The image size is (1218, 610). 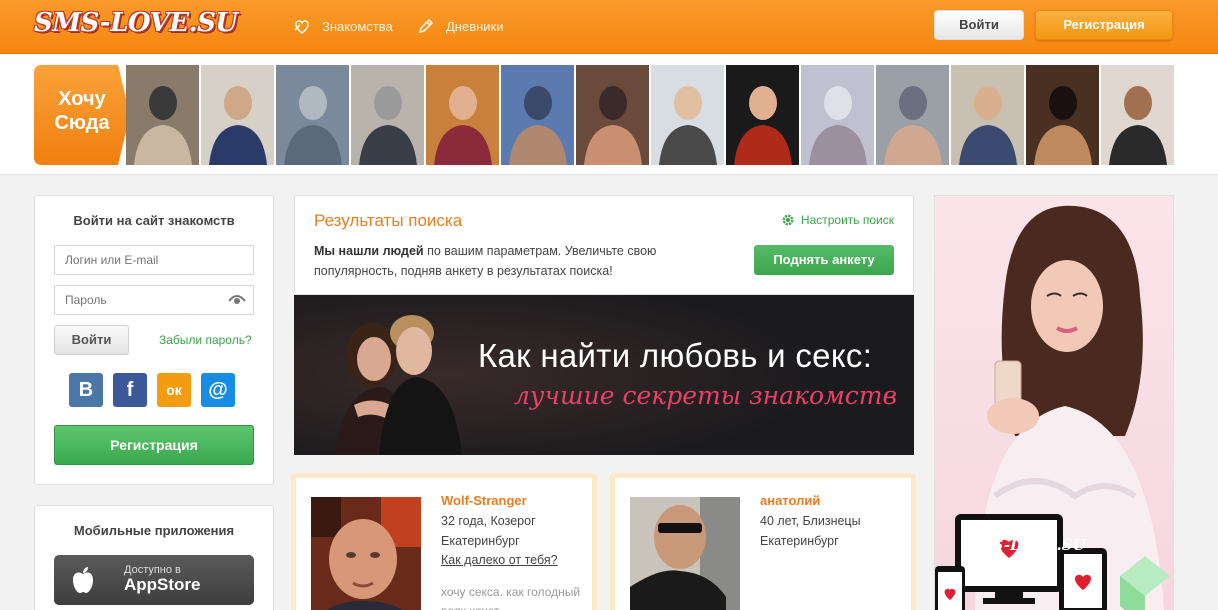 What do you see at coordinates (1104, 25) in the screenshot?
I see `header-register-button: Регистрация` at bounding box center [1104, 25].